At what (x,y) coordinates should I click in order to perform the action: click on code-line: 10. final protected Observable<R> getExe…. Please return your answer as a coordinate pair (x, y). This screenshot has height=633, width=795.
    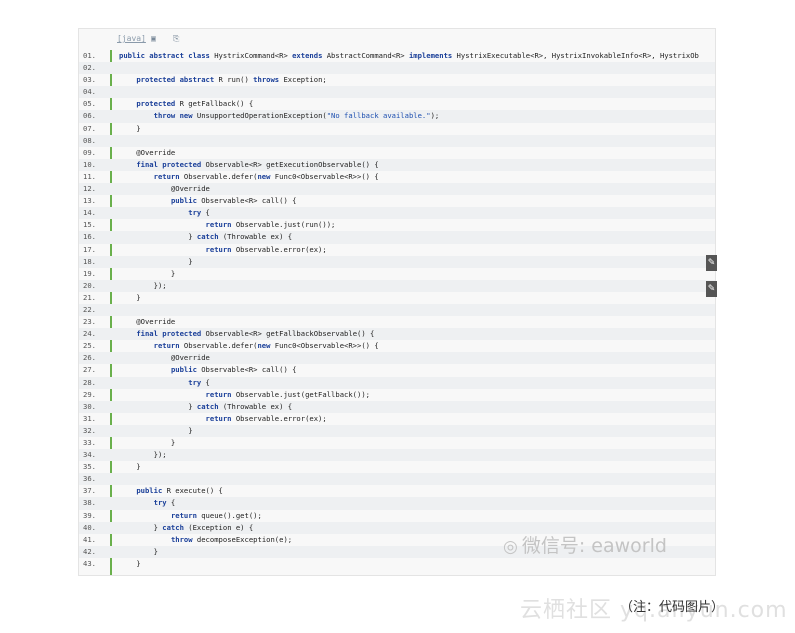
    Looking at the image, I should click on (397, 164).